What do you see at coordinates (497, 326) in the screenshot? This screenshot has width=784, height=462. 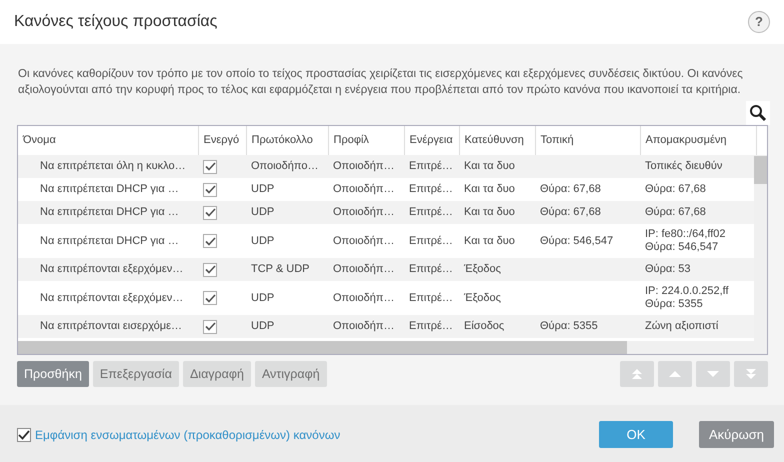 I see `table-cell: Είσοδος` at bounding box center [497, 326].